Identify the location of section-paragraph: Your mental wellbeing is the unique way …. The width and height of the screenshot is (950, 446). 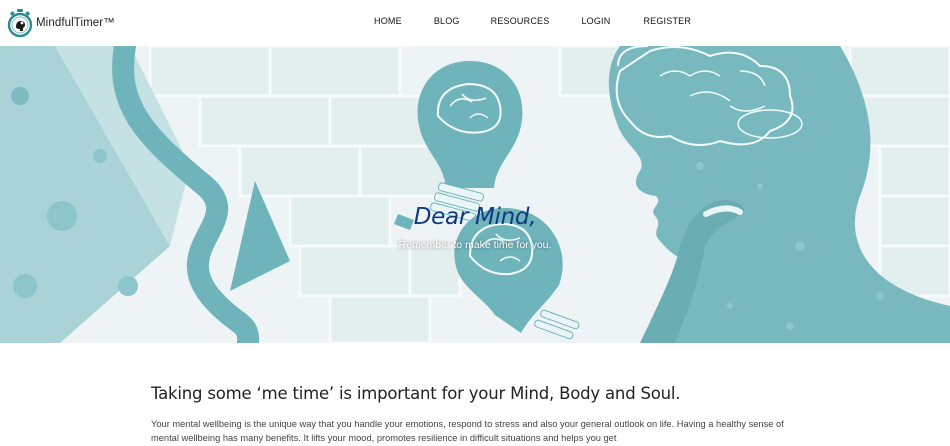
(467, 431).